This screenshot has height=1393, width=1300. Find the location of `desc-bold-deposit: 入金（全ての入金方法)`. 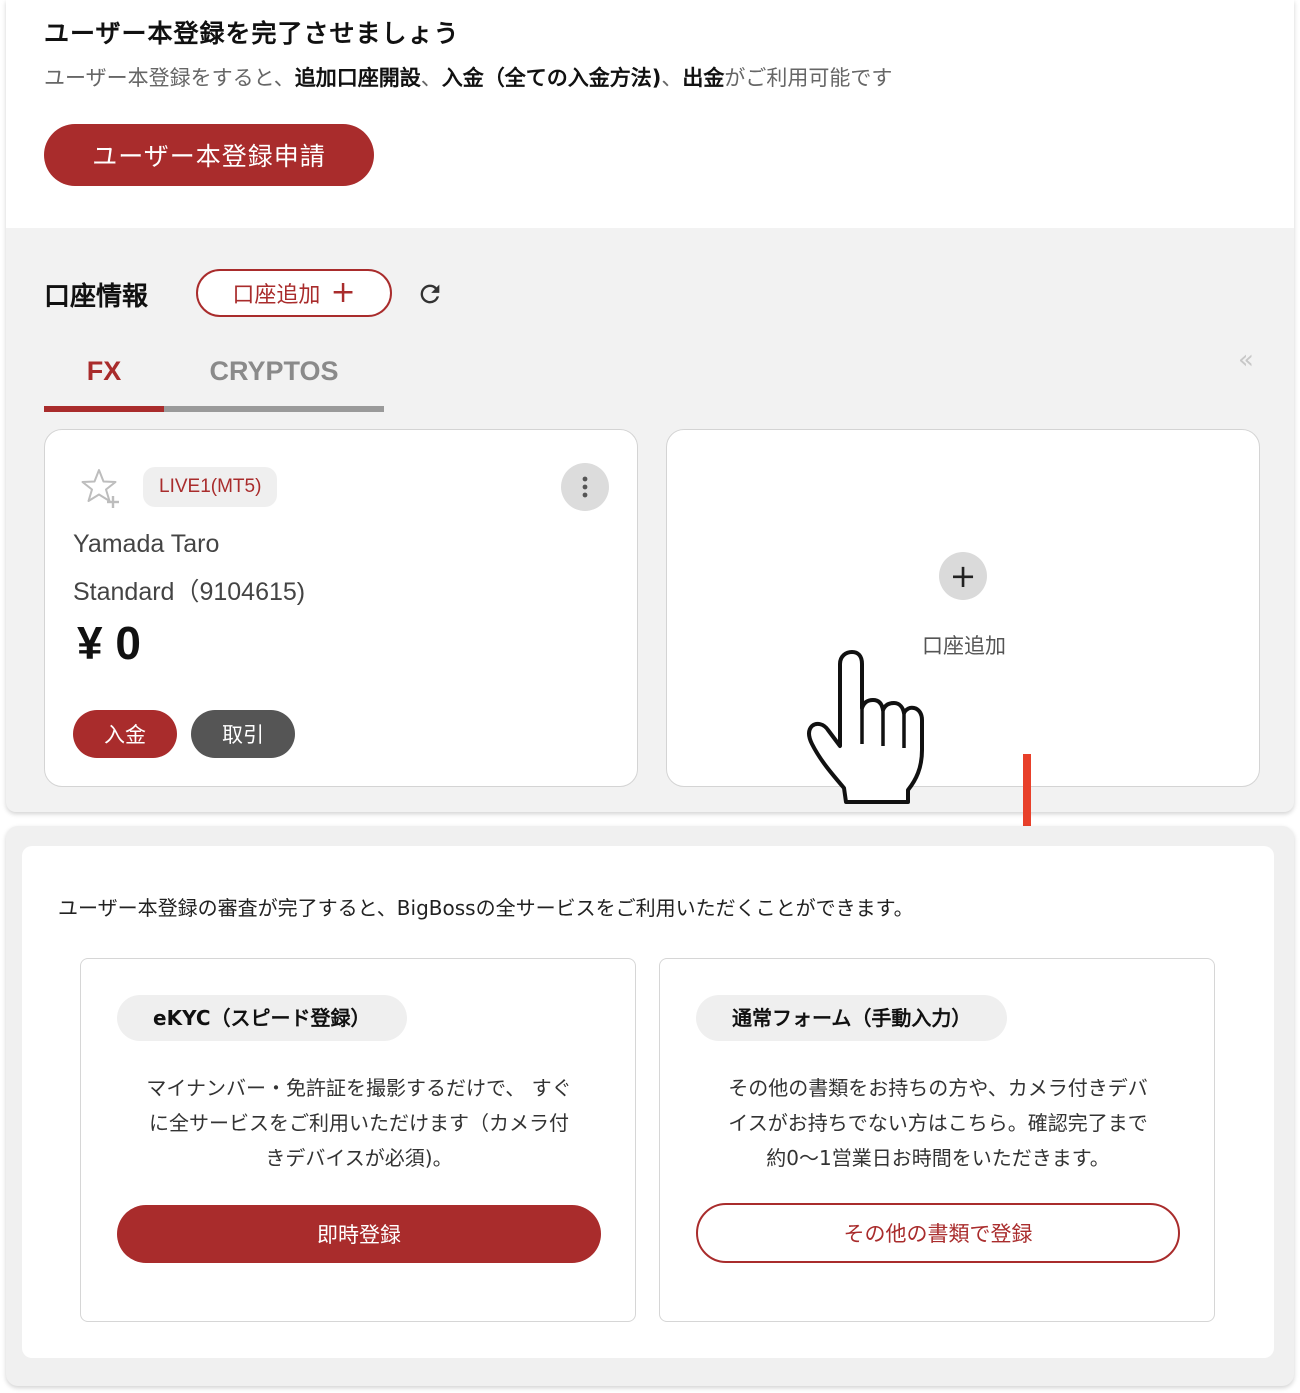

desc-bold-deposit: 入金（全ての入金方法) is located at coordinates (551, 78).